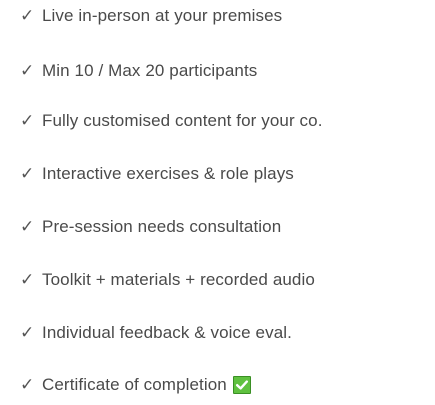 This screenshot has height=405, width=435. What do you see at coordinates (162, 15) in the screenshot?
I see `feature-text: Live in-person at your premises` at bounding box center [162, 15].